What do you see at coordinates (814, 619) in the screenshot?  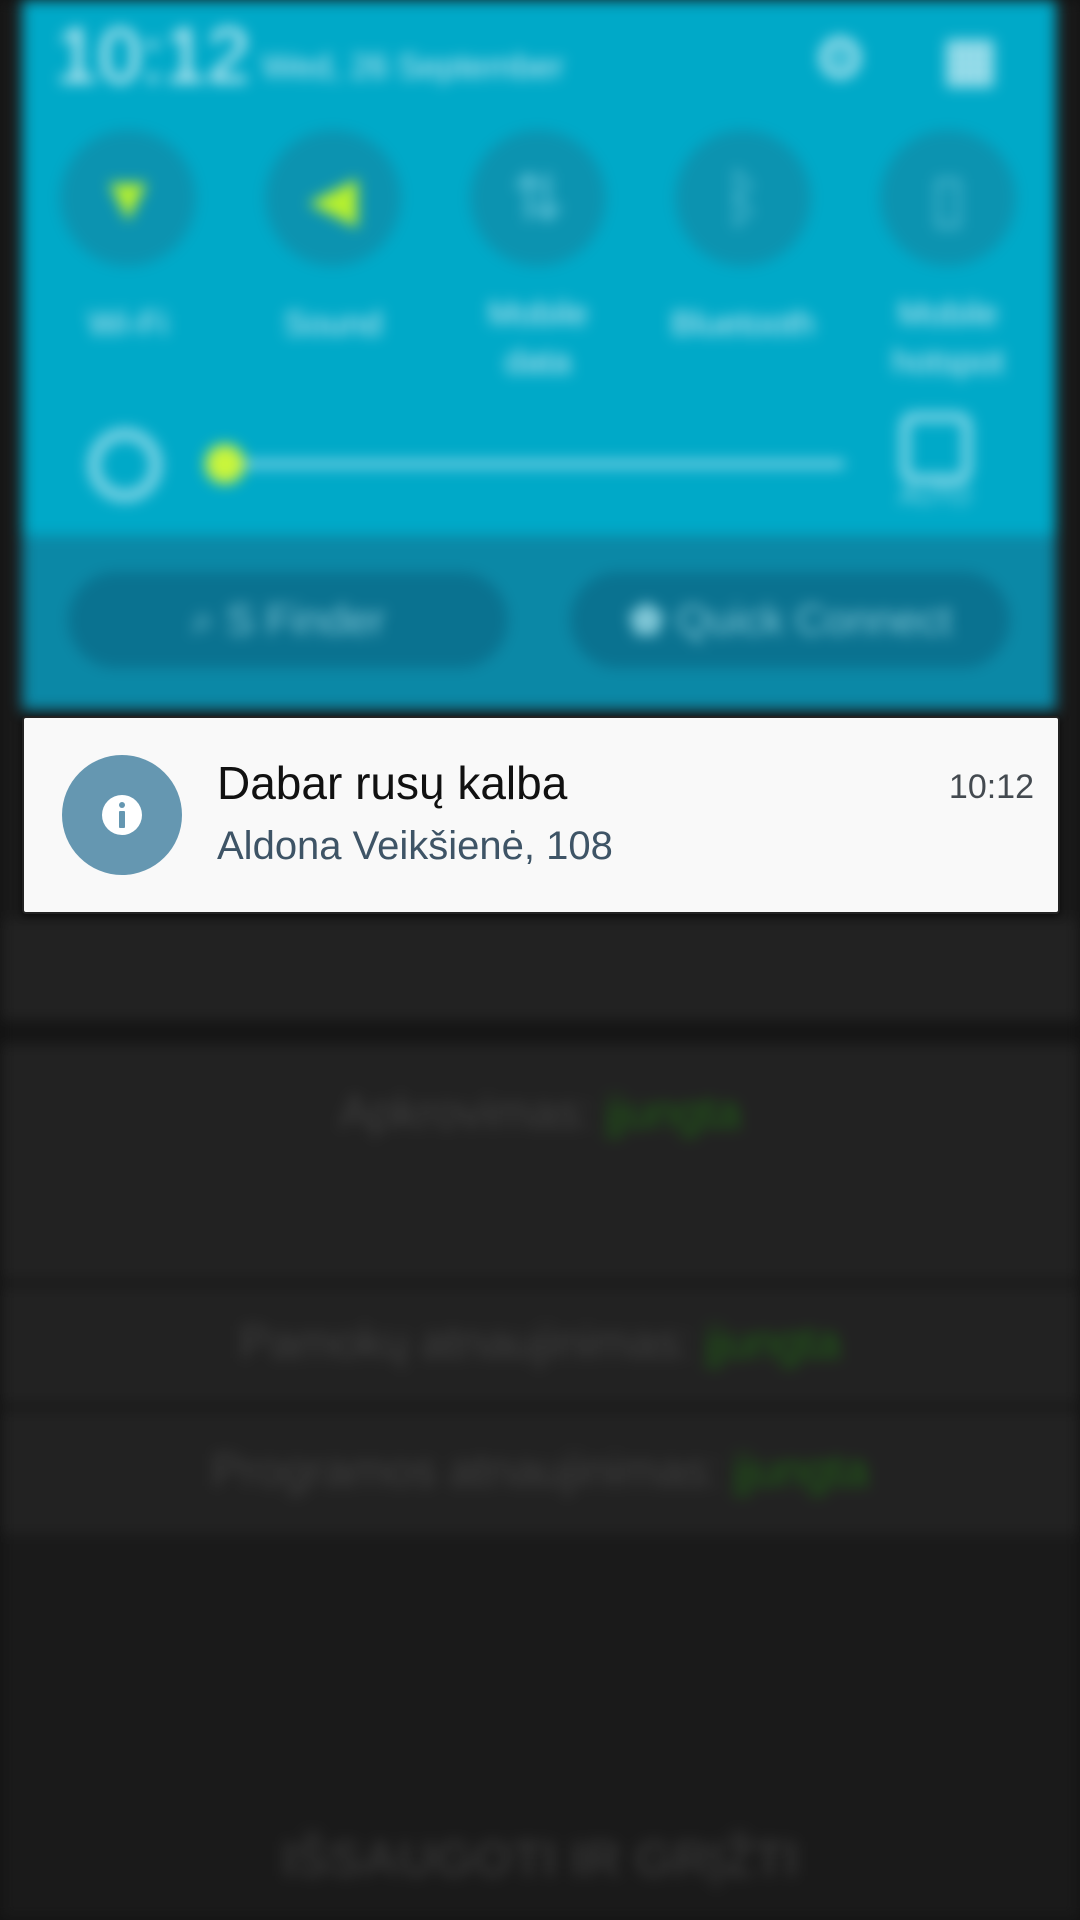 I see `quick-connect-label: Quick Connect` at bounding box center [814, 619].